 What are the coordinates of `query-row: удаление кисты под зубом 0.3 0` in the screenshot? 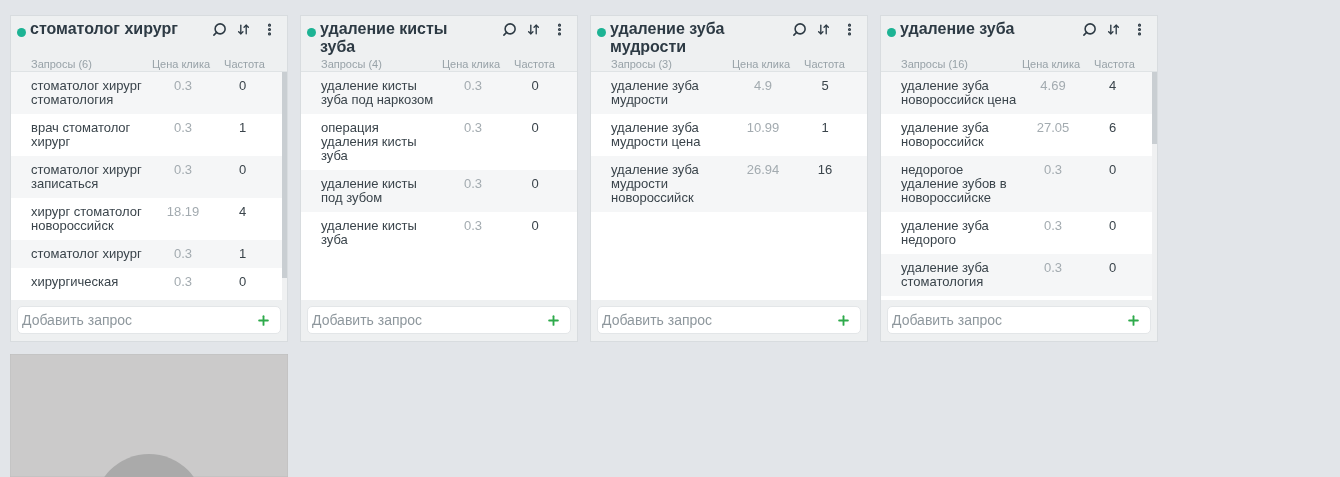 It's located at (439, 191).